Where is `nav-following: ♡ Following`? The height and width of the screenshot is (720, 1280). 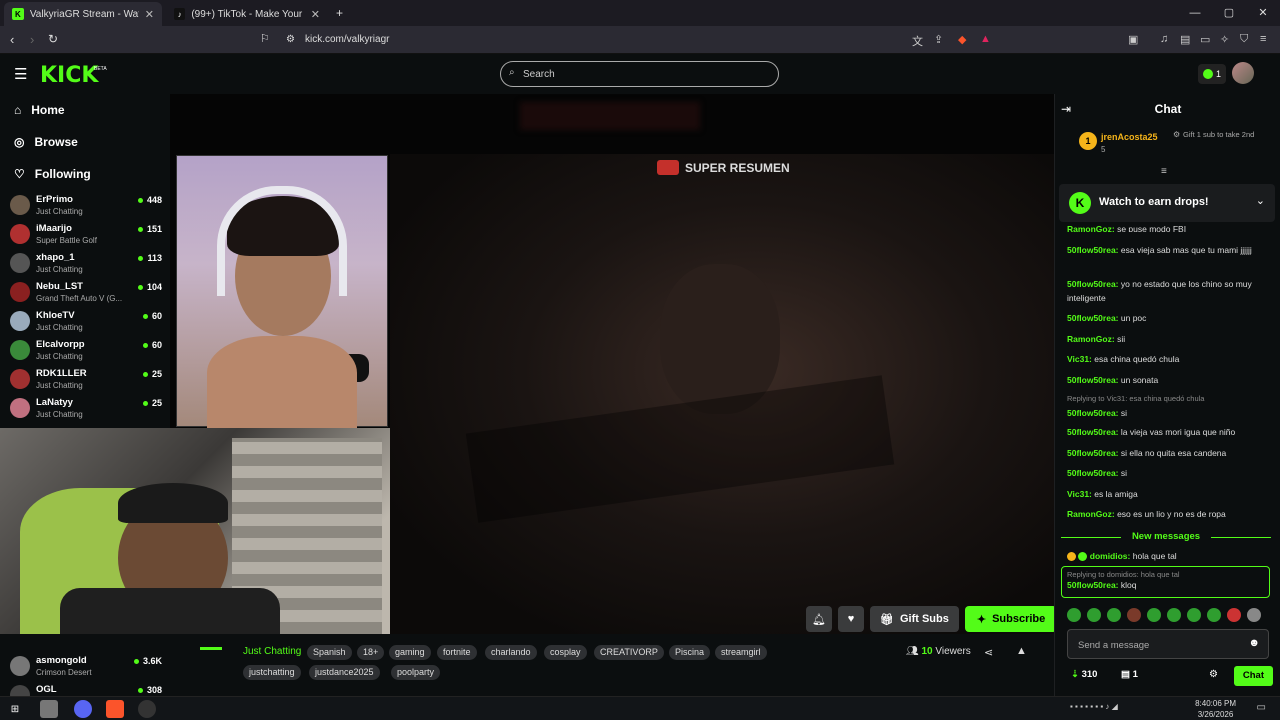
nav-following: ♡ Following is located at coordinates (52, 174).